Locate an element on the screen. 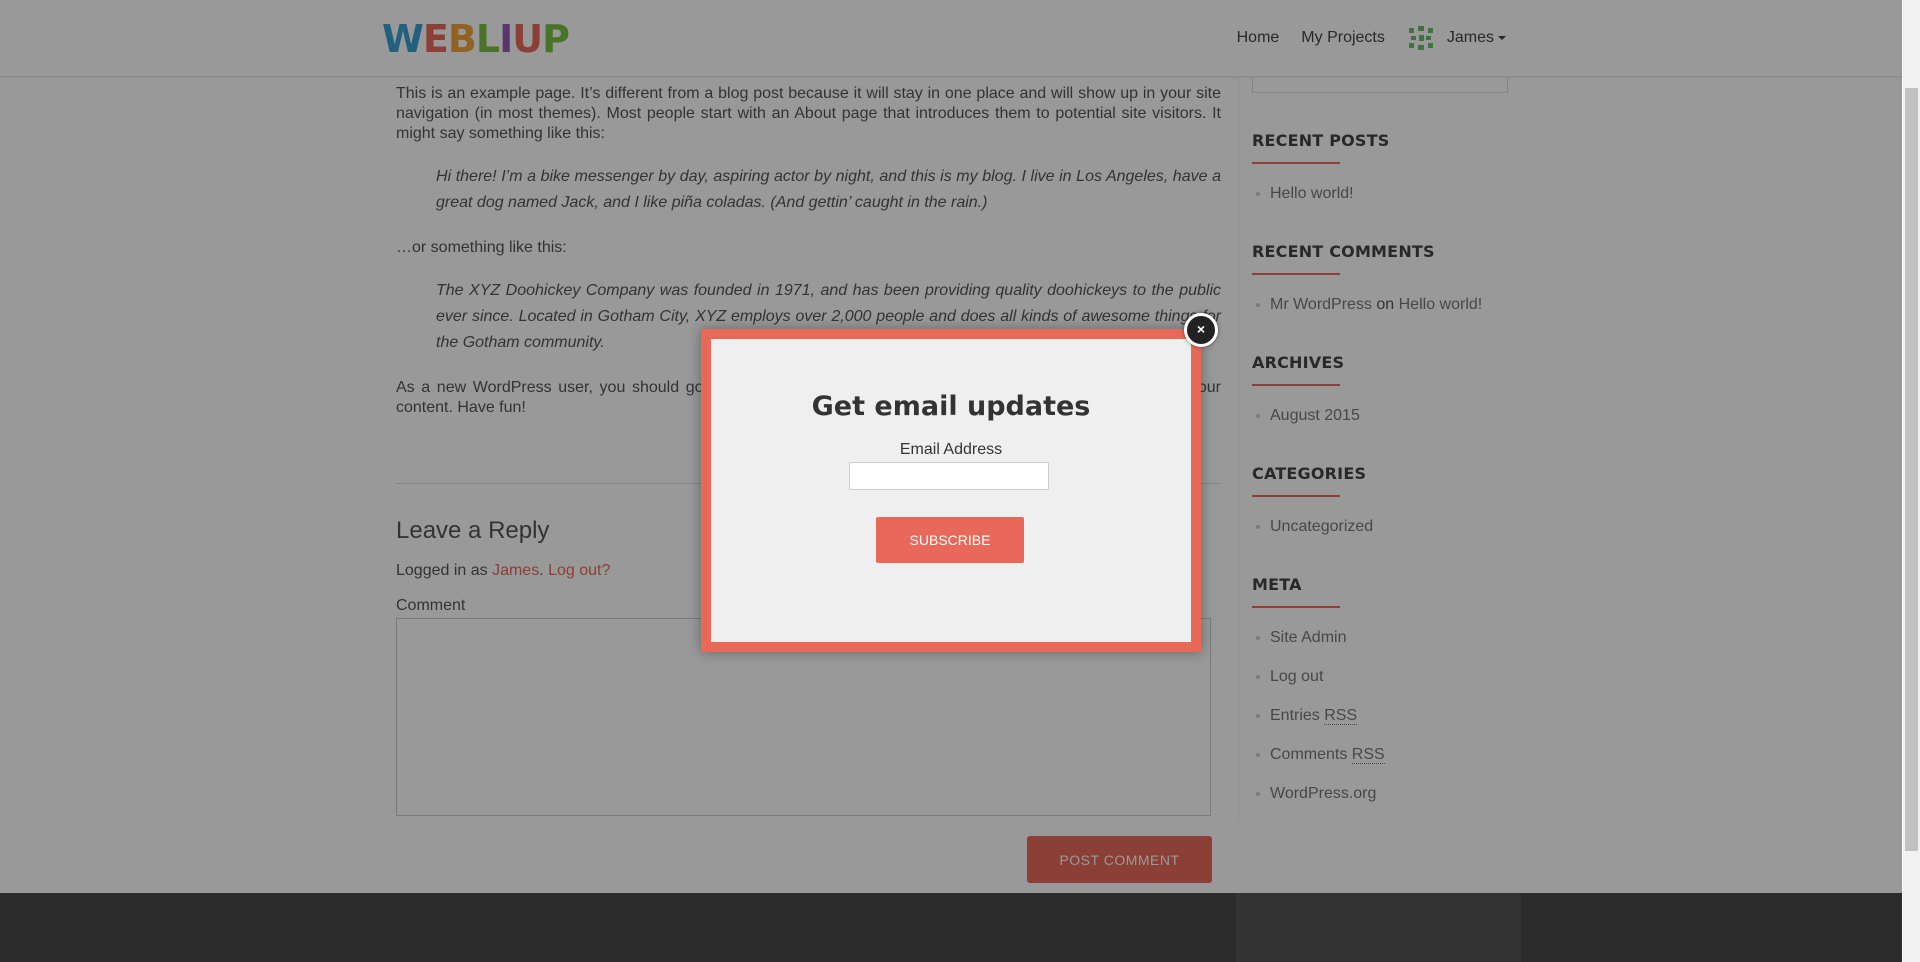 The height and width of the screenshot is (962, 1920). page-scrollbar-thumb is located at coordinates (1911, 469).